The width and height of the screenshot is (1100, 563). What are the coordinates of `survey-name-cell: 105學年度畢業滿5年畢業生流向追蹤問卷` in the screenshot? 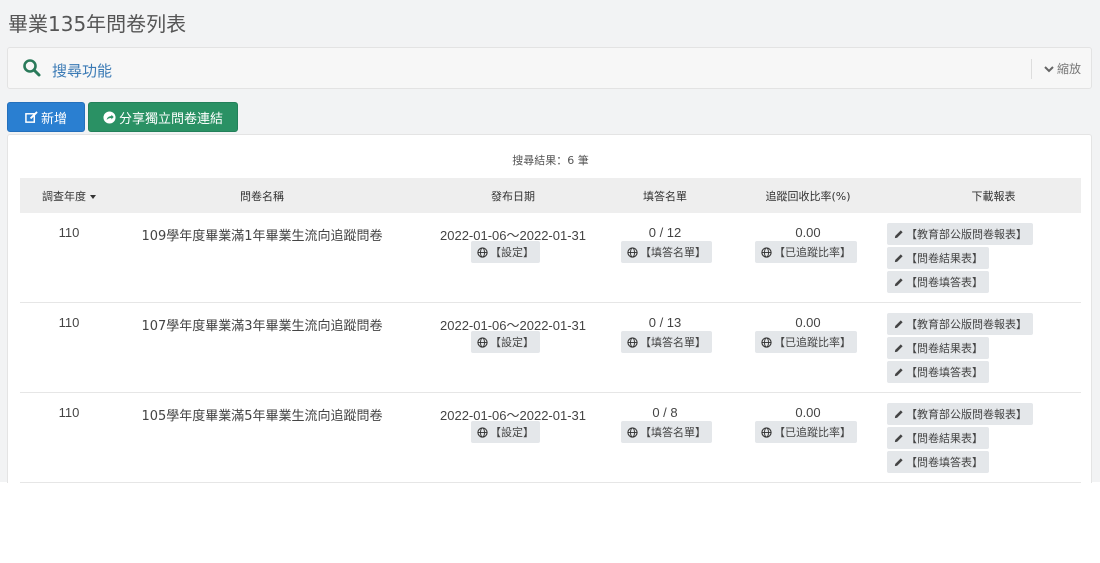 It's located at (262, 416).